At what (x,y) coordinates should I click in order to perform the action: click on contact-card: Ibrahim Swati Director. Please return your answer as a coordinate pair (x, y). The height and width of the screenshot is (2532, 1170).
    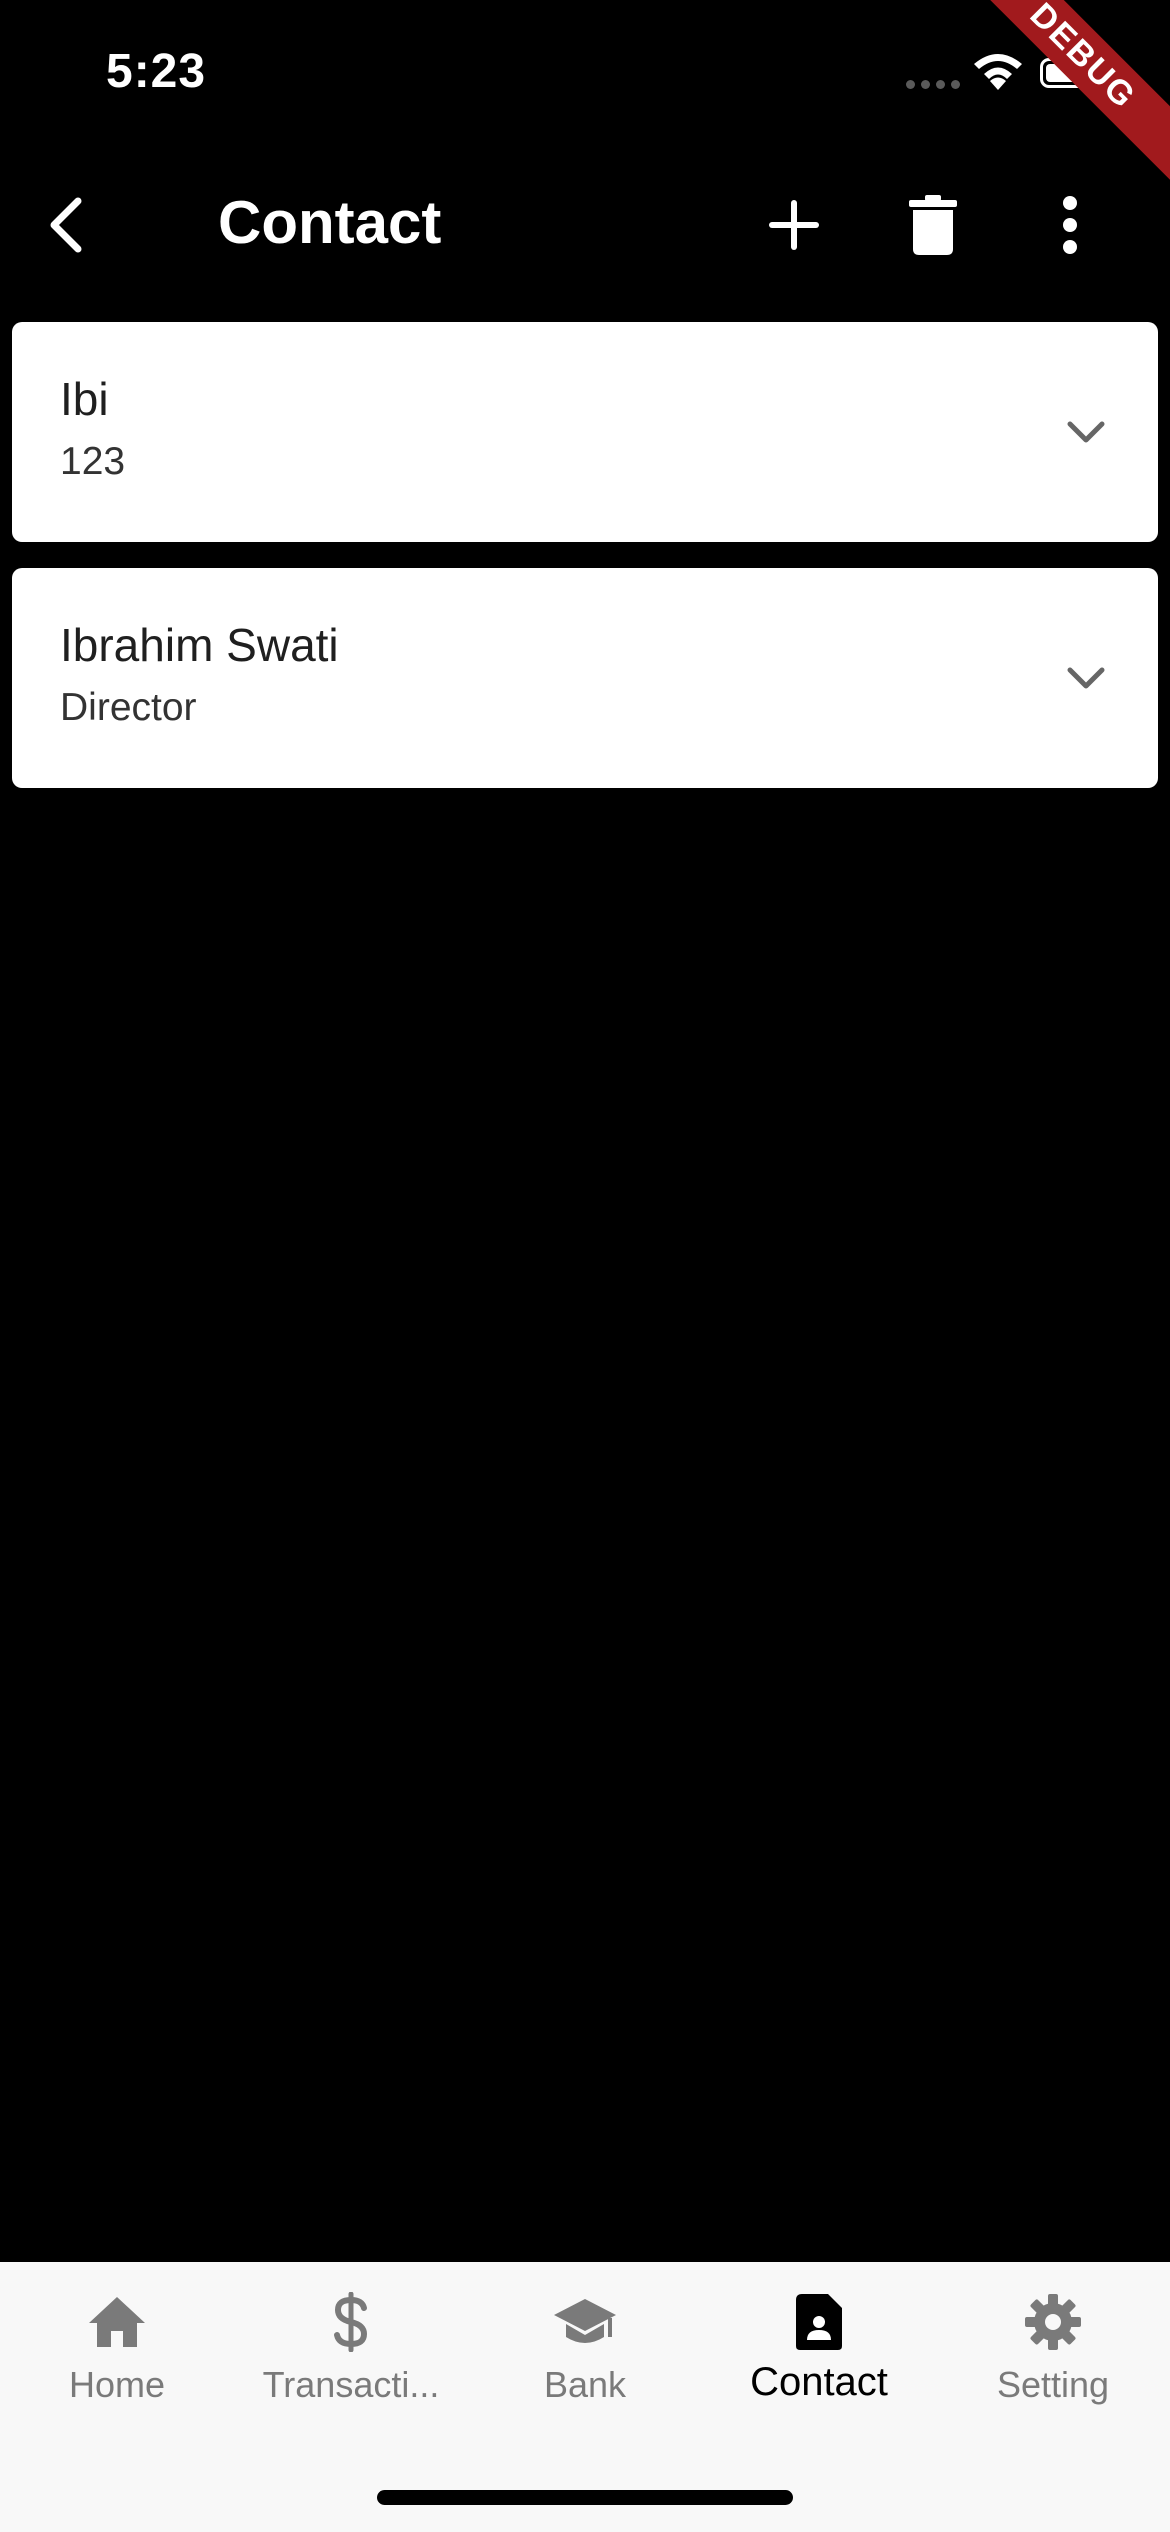
    Looking at the image, I should click on (585, 678).